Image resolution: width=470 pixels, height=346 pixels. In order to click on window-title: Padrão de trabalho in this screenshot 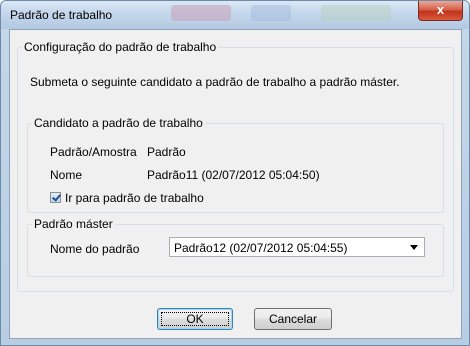, I will do `click(61, 15)`.